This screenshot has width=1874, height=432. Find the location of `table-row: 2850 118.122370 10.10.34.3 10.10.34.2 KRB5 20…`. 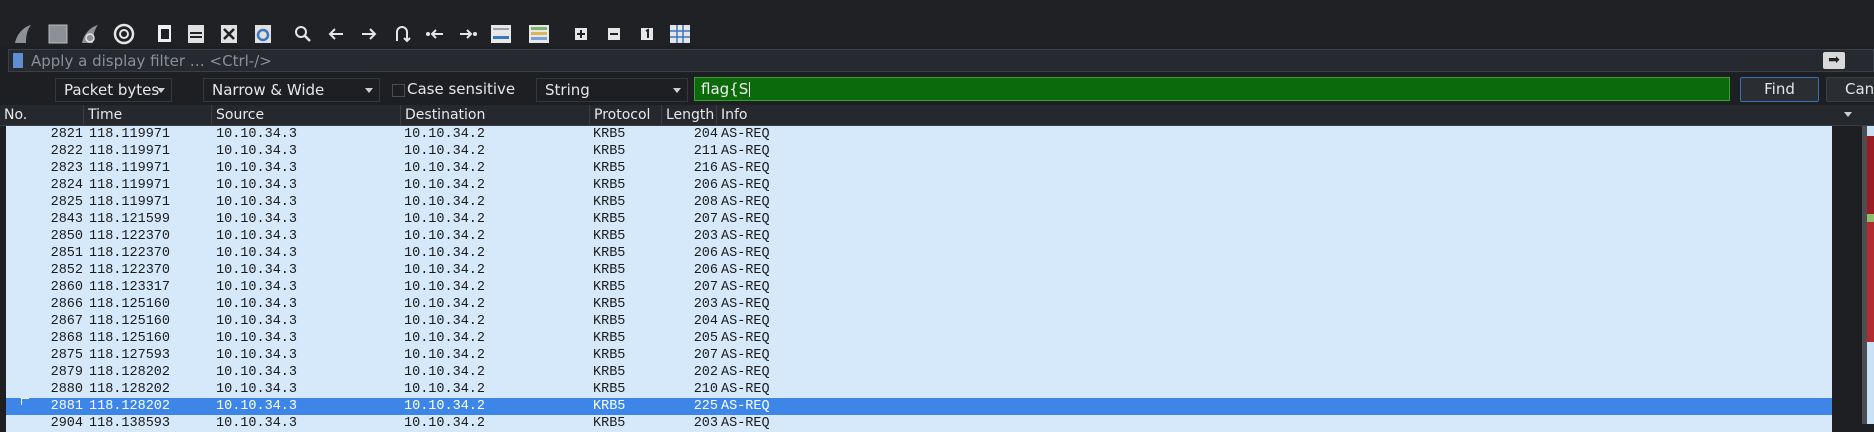

table-row: 2850 118.122370 10.10.34.3 10.10.34.2 KRB5 20… is located at coordinates (919, 236).